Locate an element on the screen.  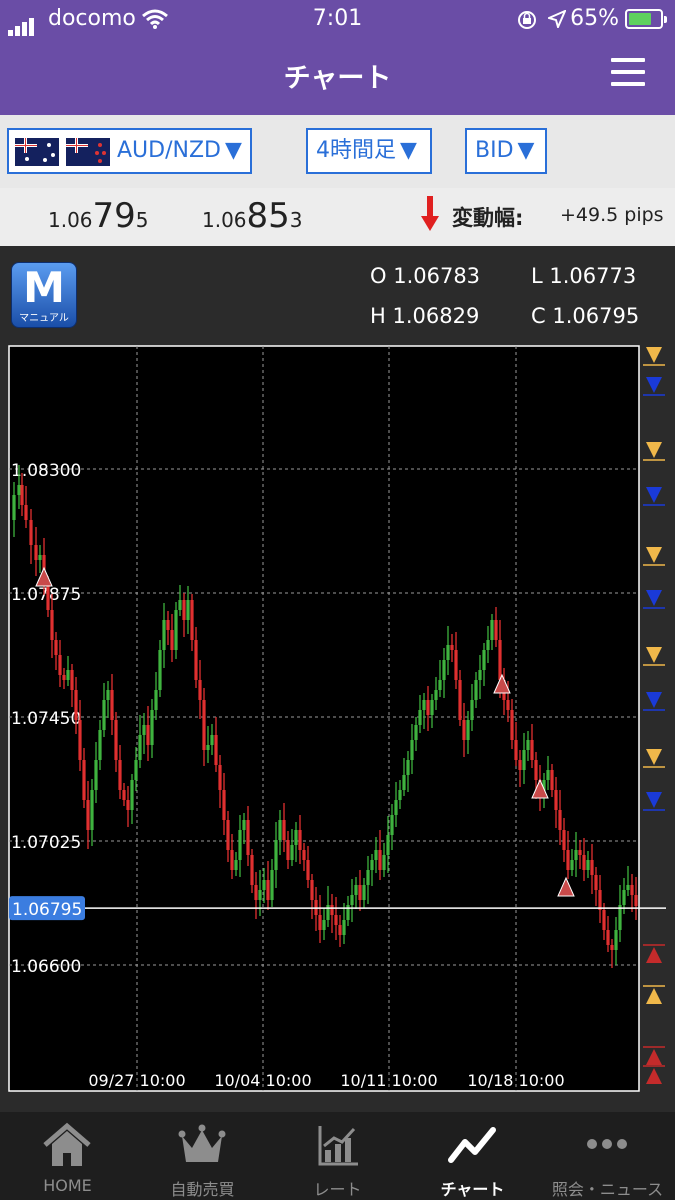
tab-inquiry-news-label: 照会・ニュース is located at coordinates (607, 1189).